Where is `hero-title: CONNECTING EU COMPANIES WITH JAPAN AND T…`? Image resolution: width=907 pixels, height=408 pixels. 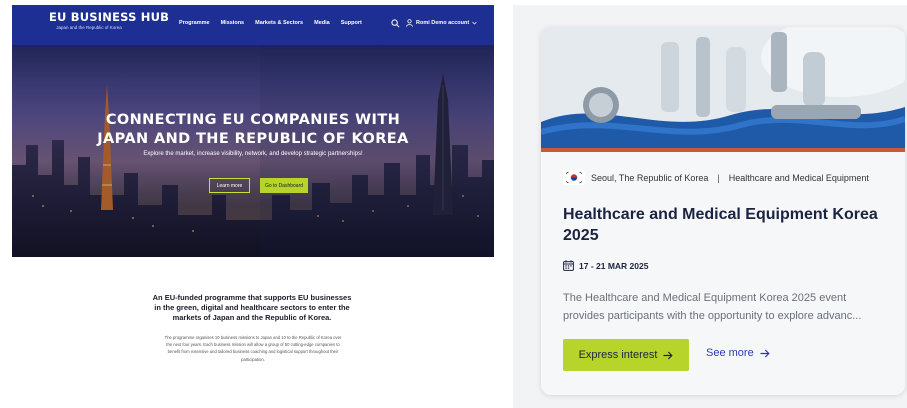 hero-title: CONNECTING EU COMPANIES WITH JAPAN AND T… is located at coordinates (253, 130).